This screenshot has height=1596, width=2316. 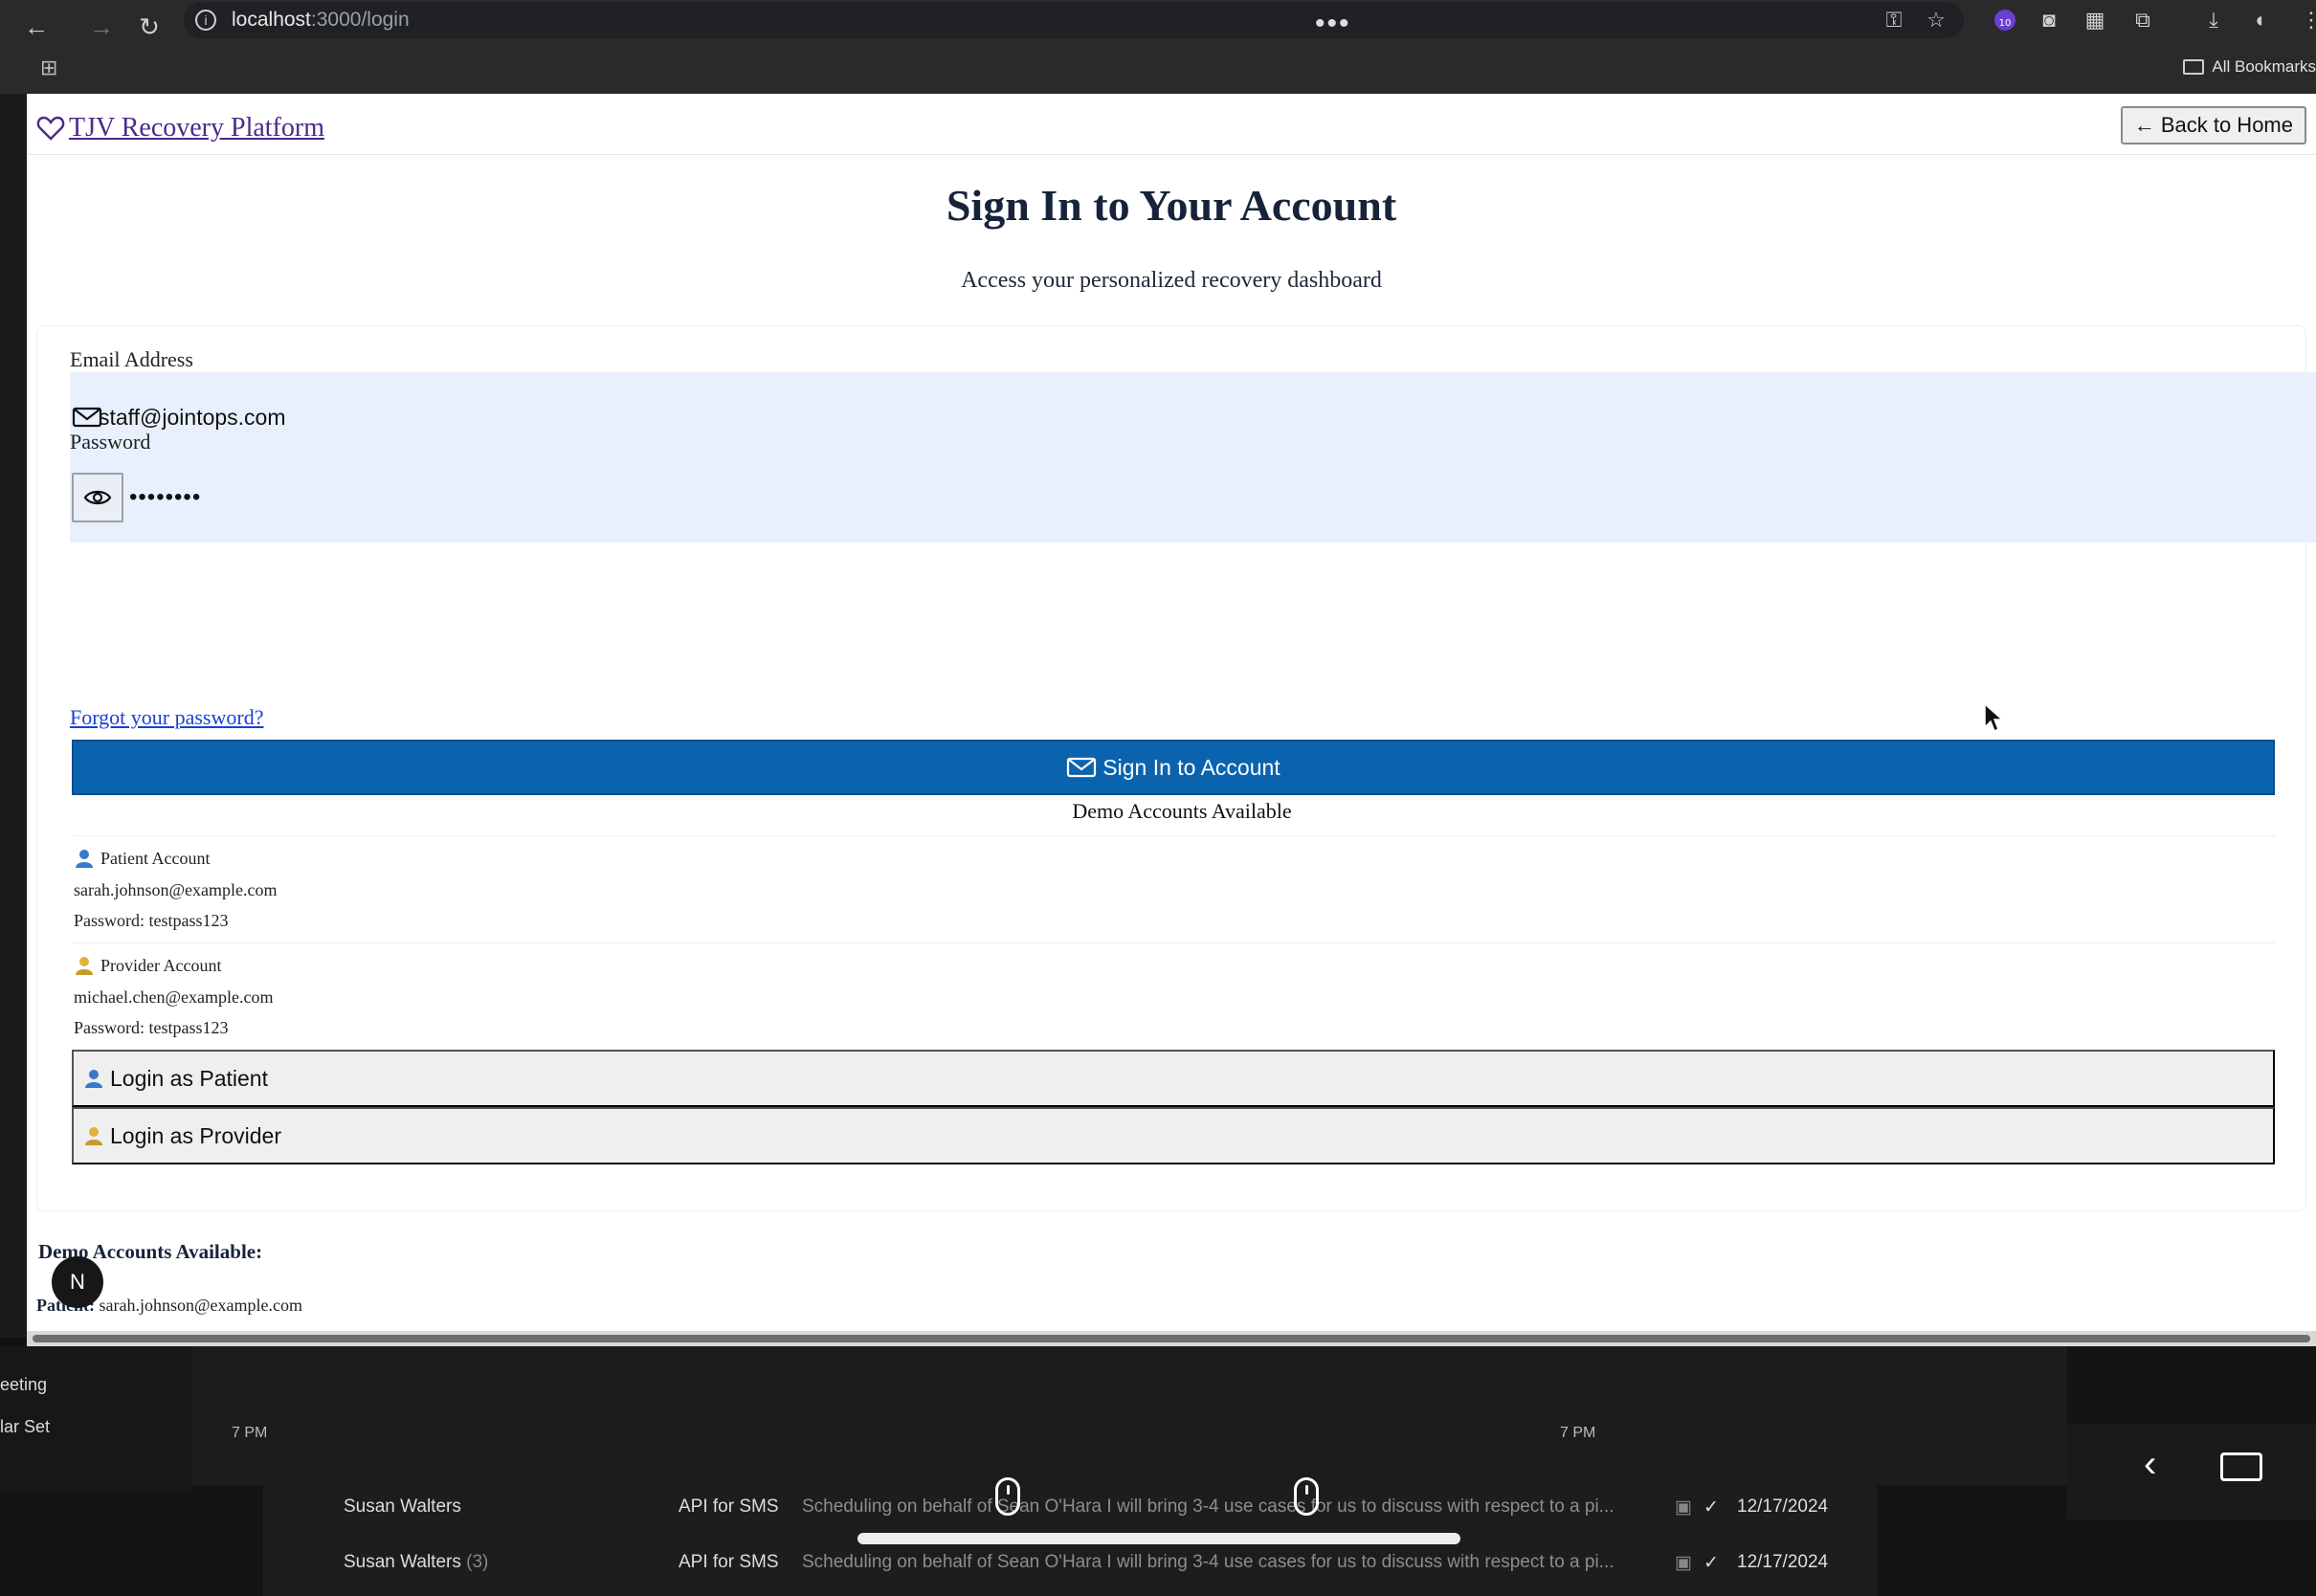 I want to click on patient-account-heading: Patient Account, so click(x=142, y=859).